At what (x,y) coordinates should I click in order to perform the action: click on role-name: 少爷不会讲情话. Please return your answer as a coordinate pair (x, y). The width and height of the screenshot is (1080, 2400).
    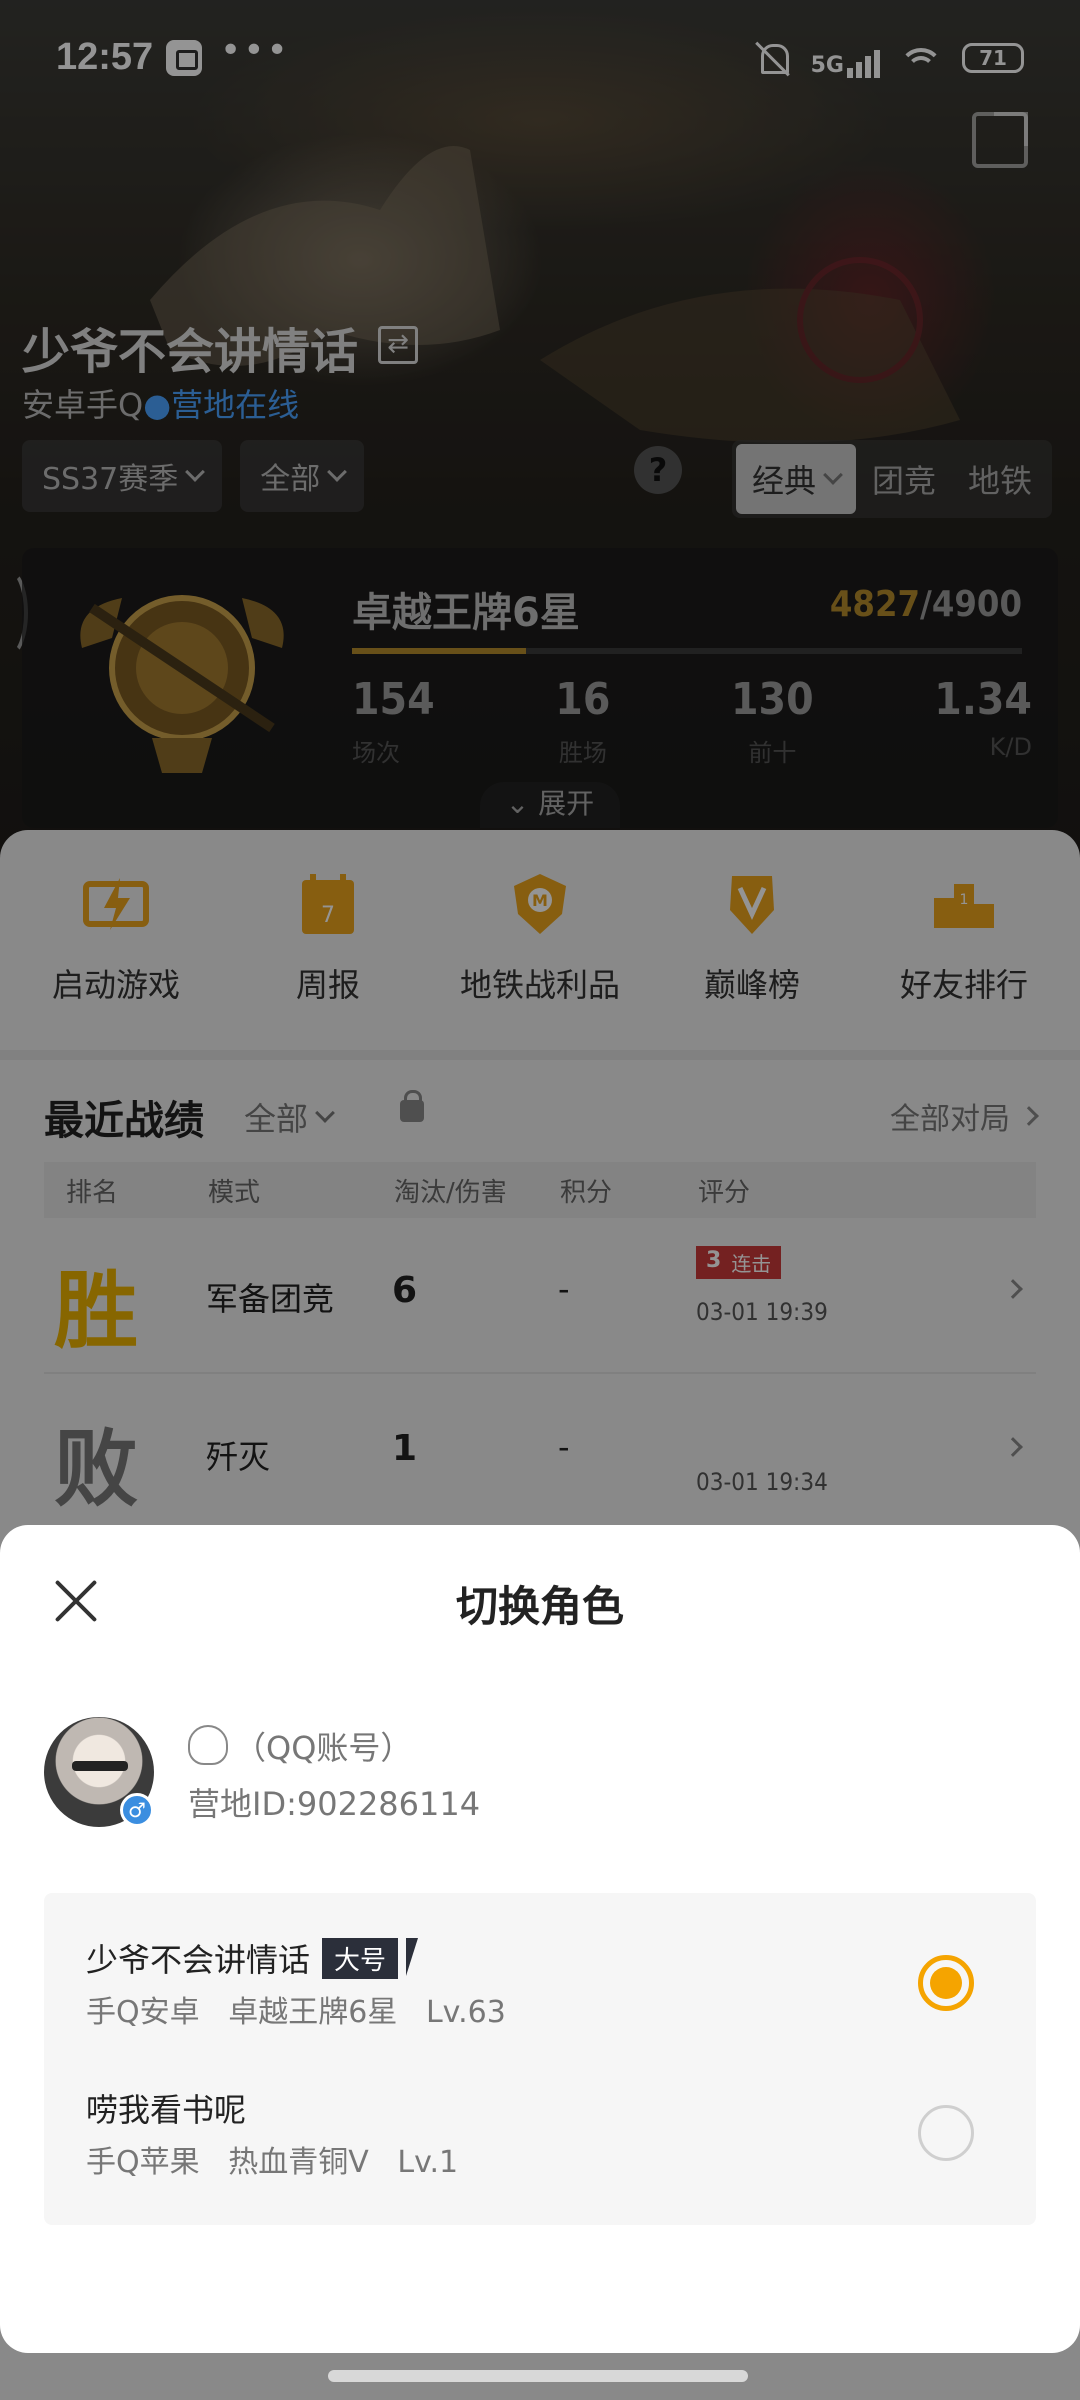
    Looking at the image, I should click on (198, 1960).